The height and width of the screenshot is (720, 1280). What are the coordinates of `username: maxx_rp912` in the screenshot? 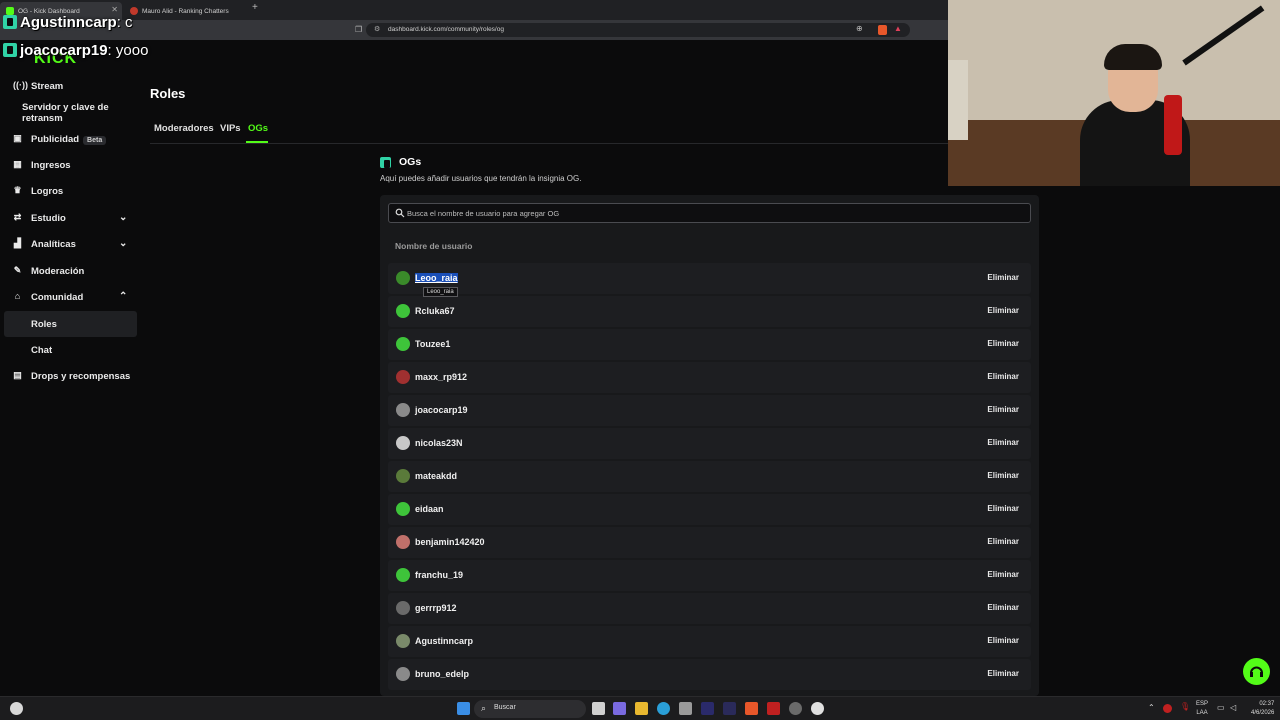 It's located at (441, 377).